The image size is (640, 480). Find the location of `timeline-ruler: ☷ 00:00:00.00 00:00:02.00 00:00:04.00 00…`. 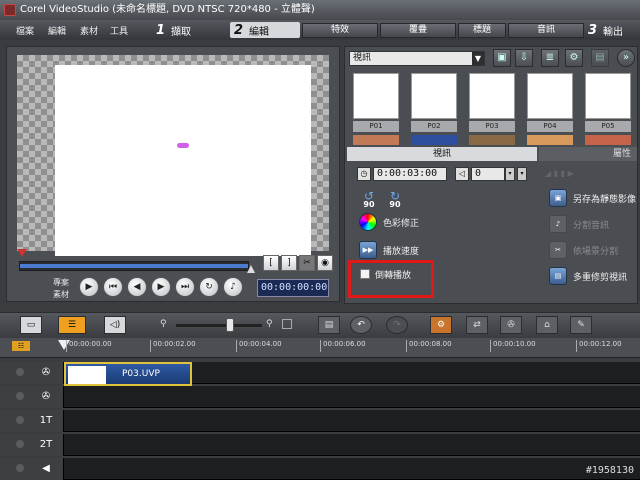

timeline-ruler: ☷ 00:00:00.00 00:00:02.00 00:00:04.00 00… is located at coordinates (320, 348).